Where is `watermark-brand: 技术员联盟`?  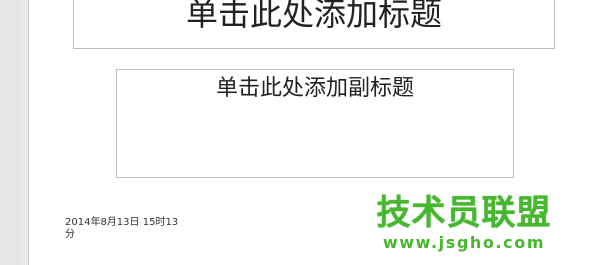
watermark-brand: 技术员联盟 is located at coordinates (464, 213).